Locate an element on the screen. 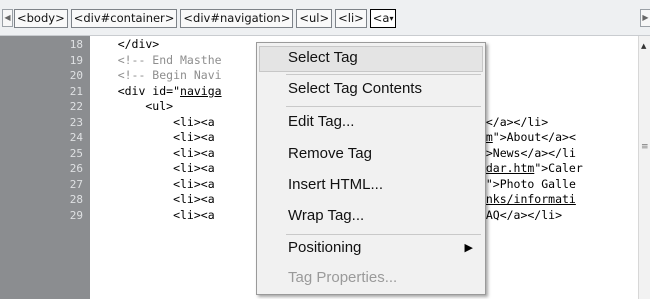 The width and height of the screenshot is (650, 299). menu-item-positioning-label: Positioning is located at coordinates (325, 247).